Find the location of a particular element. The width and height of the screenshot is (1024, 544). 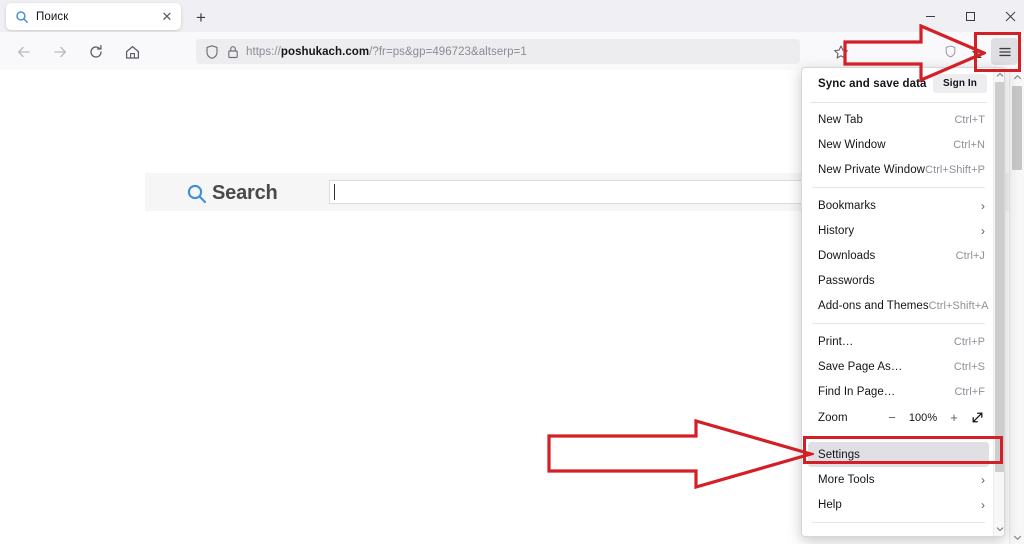

menu-item-bookmarks: Bookmarks › is located at coordinates (898, 205).